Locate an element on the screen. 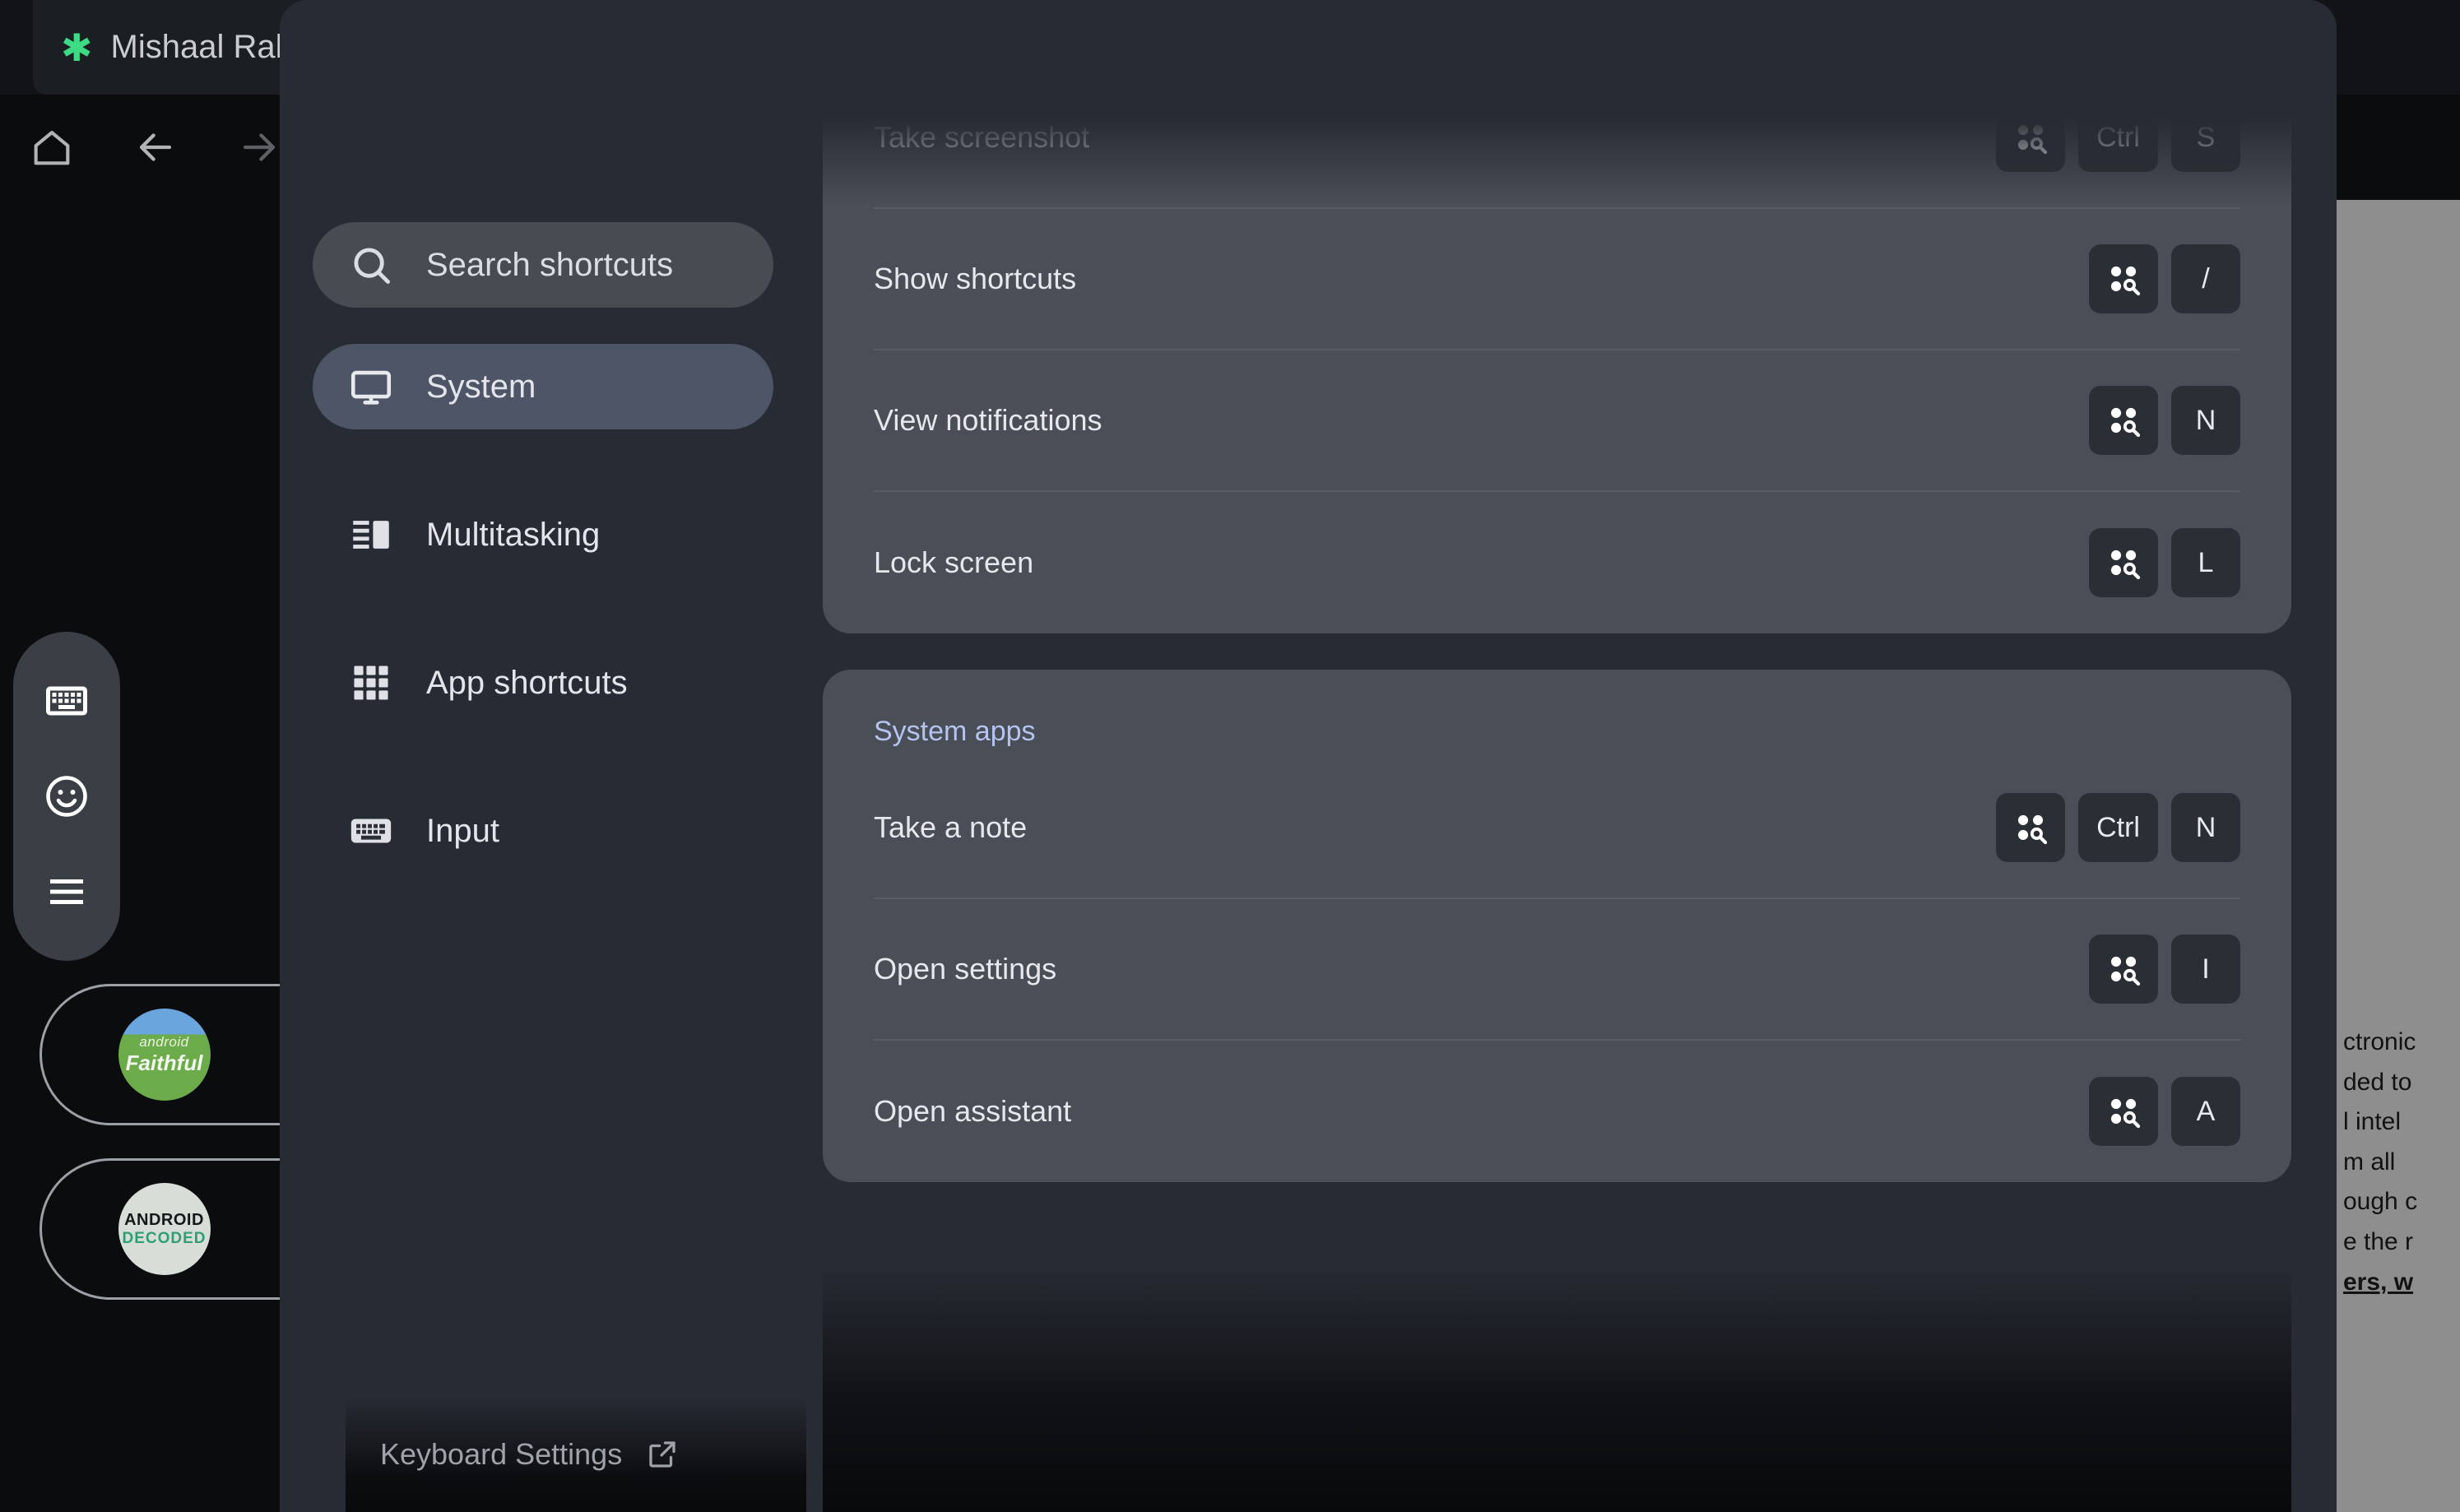  forward-arrow-icon is located at coordinates (259, 147).